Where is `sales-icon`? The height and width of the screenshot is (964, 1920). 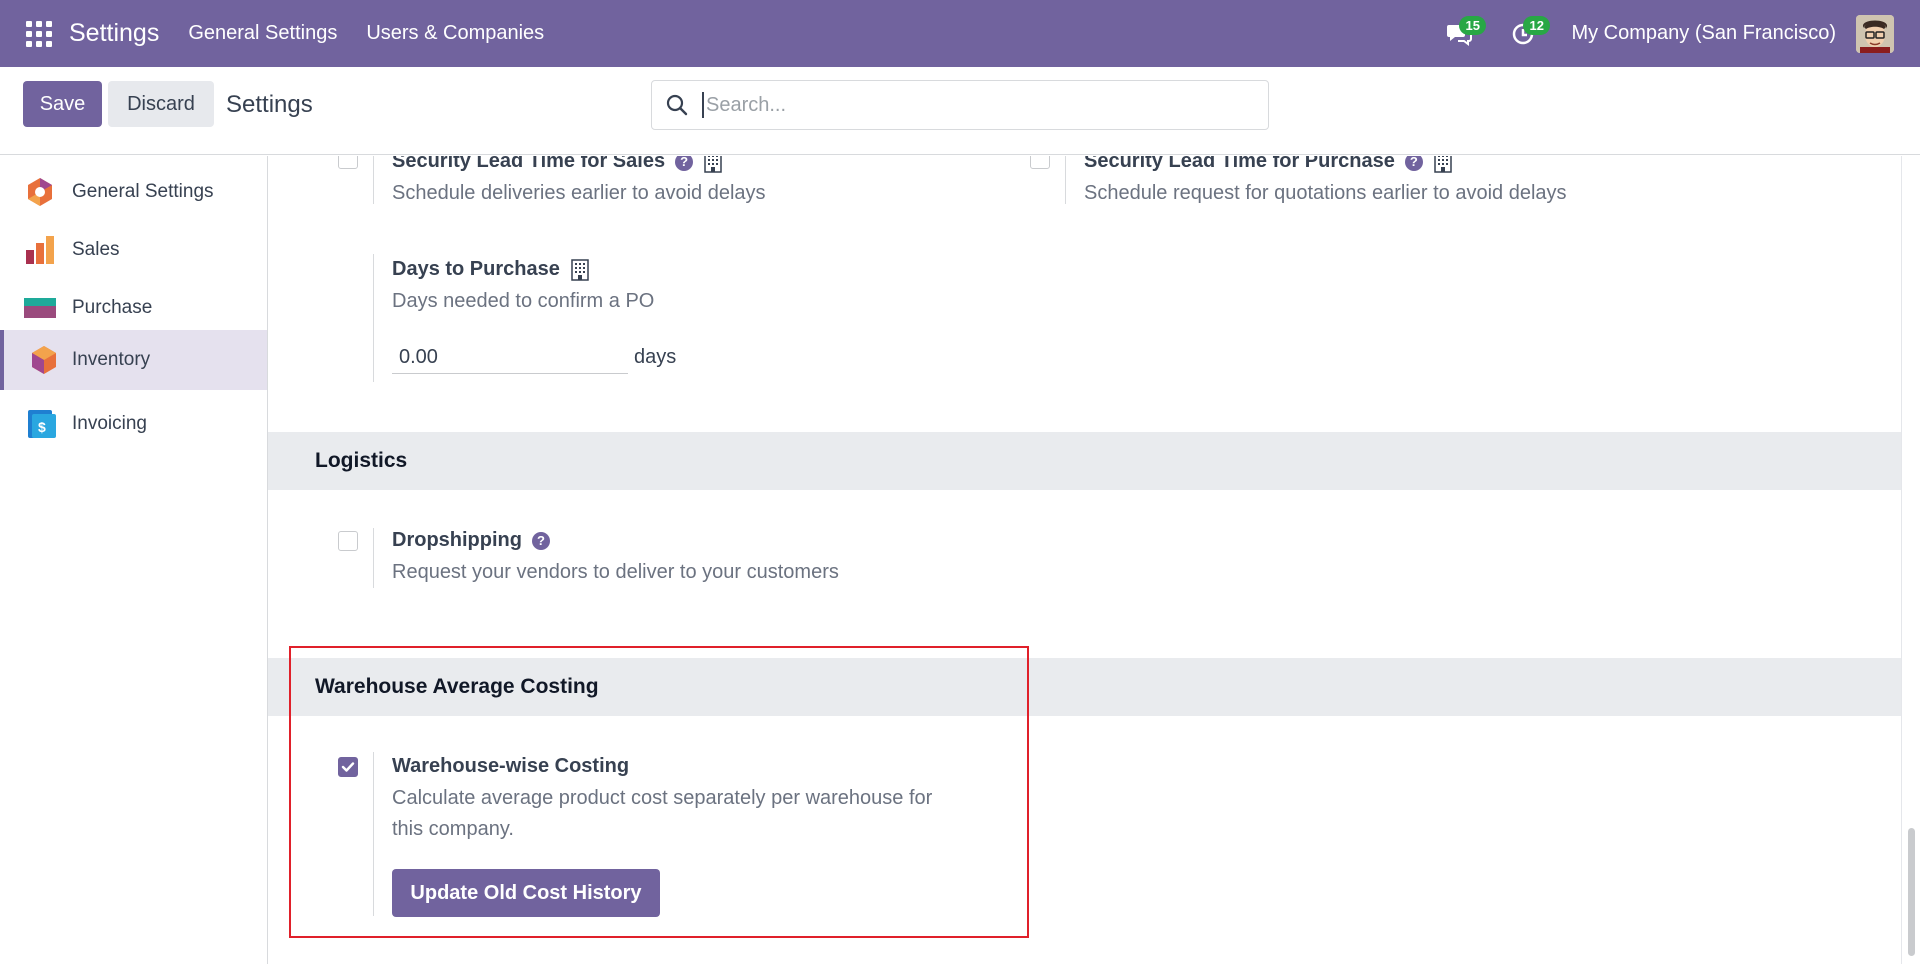
sales-icon is located at coordinates (40, 250).